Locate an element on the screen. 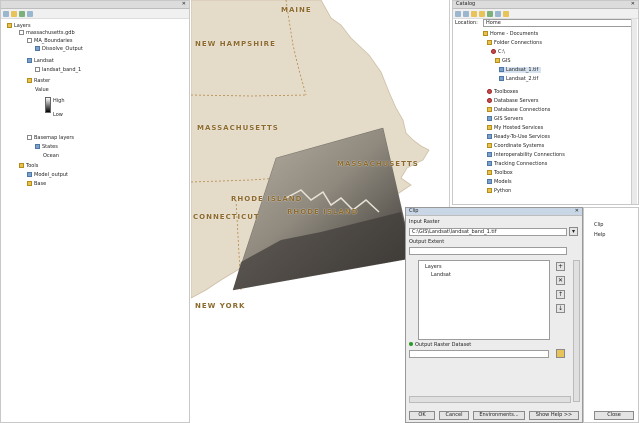  layer-list-item: Landsat is located at coordinates (485, 275).